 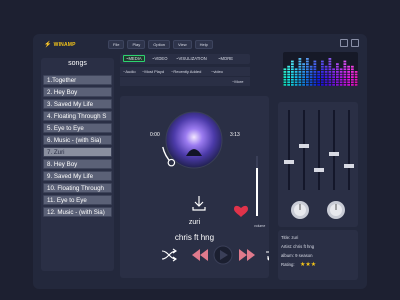 What do you see at coordinates (116, 44) in the screenshot?
I see `menu-file: File` at bounding box center [116, 44].